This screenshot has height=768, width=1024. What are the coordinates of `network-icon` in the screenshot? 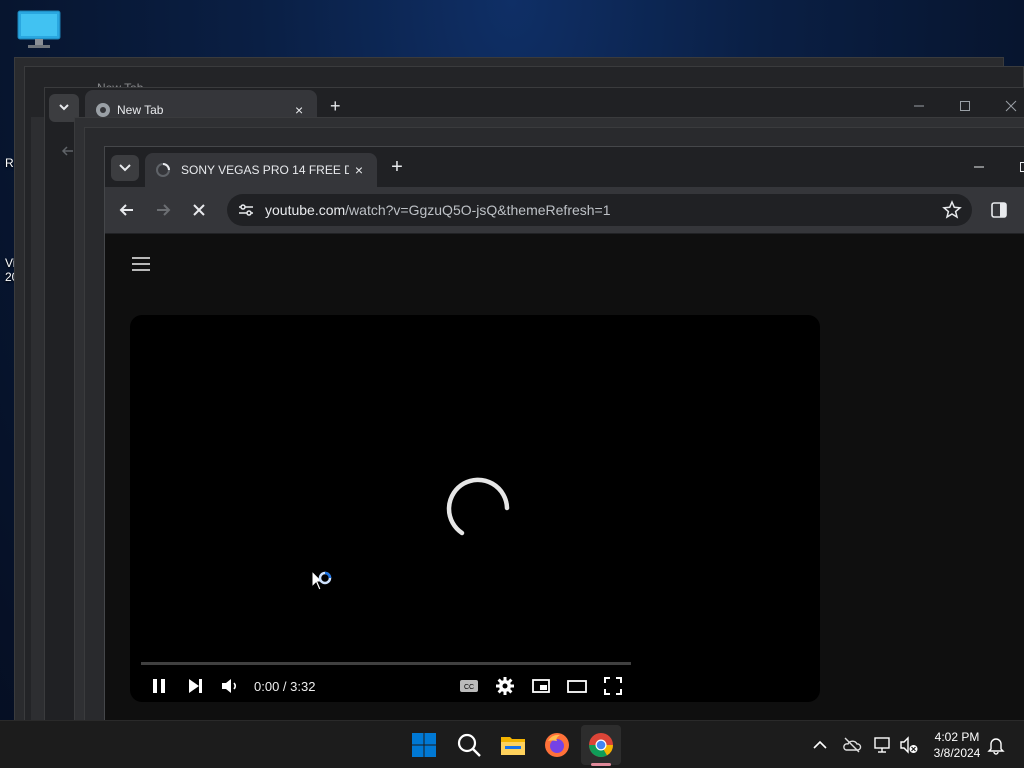 It's located at (883, 745).